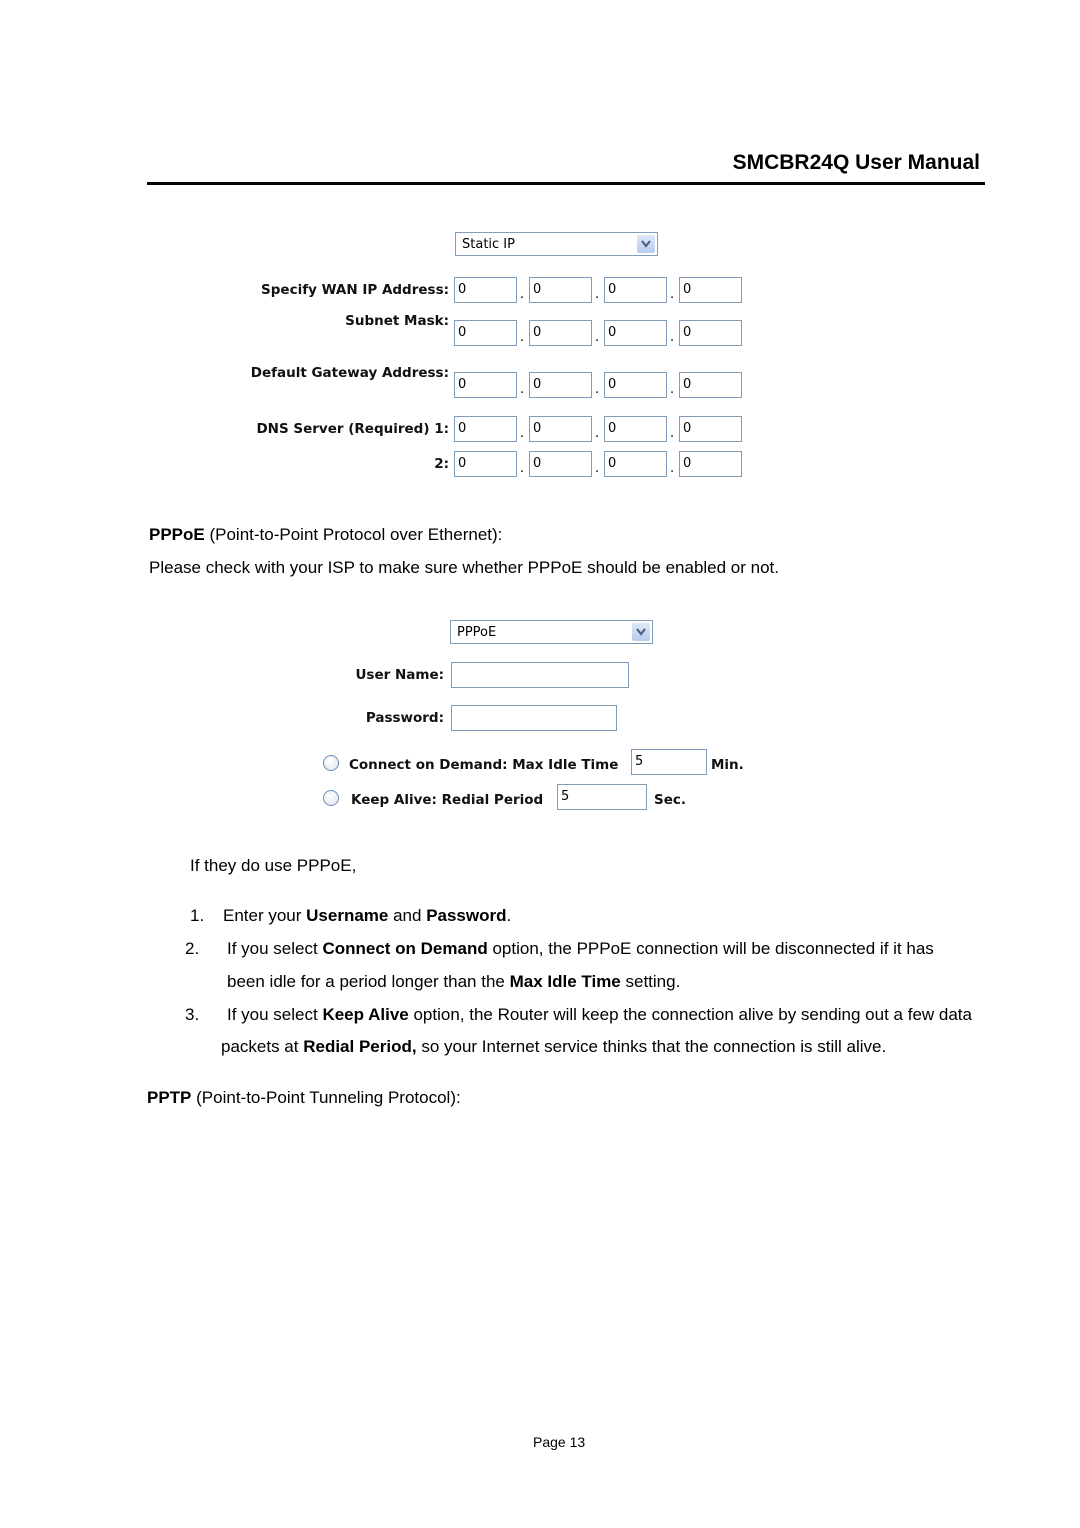  I want to click on pptp-heading-rest: (Point-to-Point Tunneling Protocol):, so click(326, 1097).